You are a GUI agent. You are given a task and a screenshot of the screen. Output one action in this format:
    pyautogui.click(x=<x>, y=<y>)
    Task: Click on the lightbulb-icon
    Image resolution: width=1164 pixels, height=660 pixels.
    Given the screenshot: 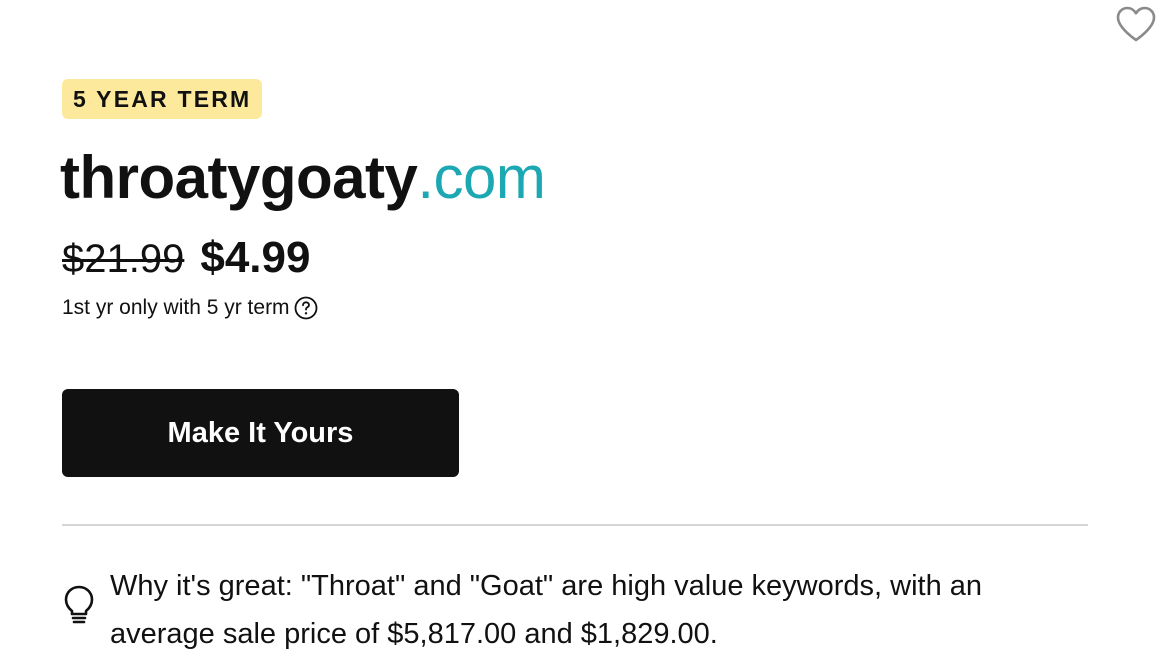 What is the action you would take?
    pyautogui.click(x=79, y=604)
    